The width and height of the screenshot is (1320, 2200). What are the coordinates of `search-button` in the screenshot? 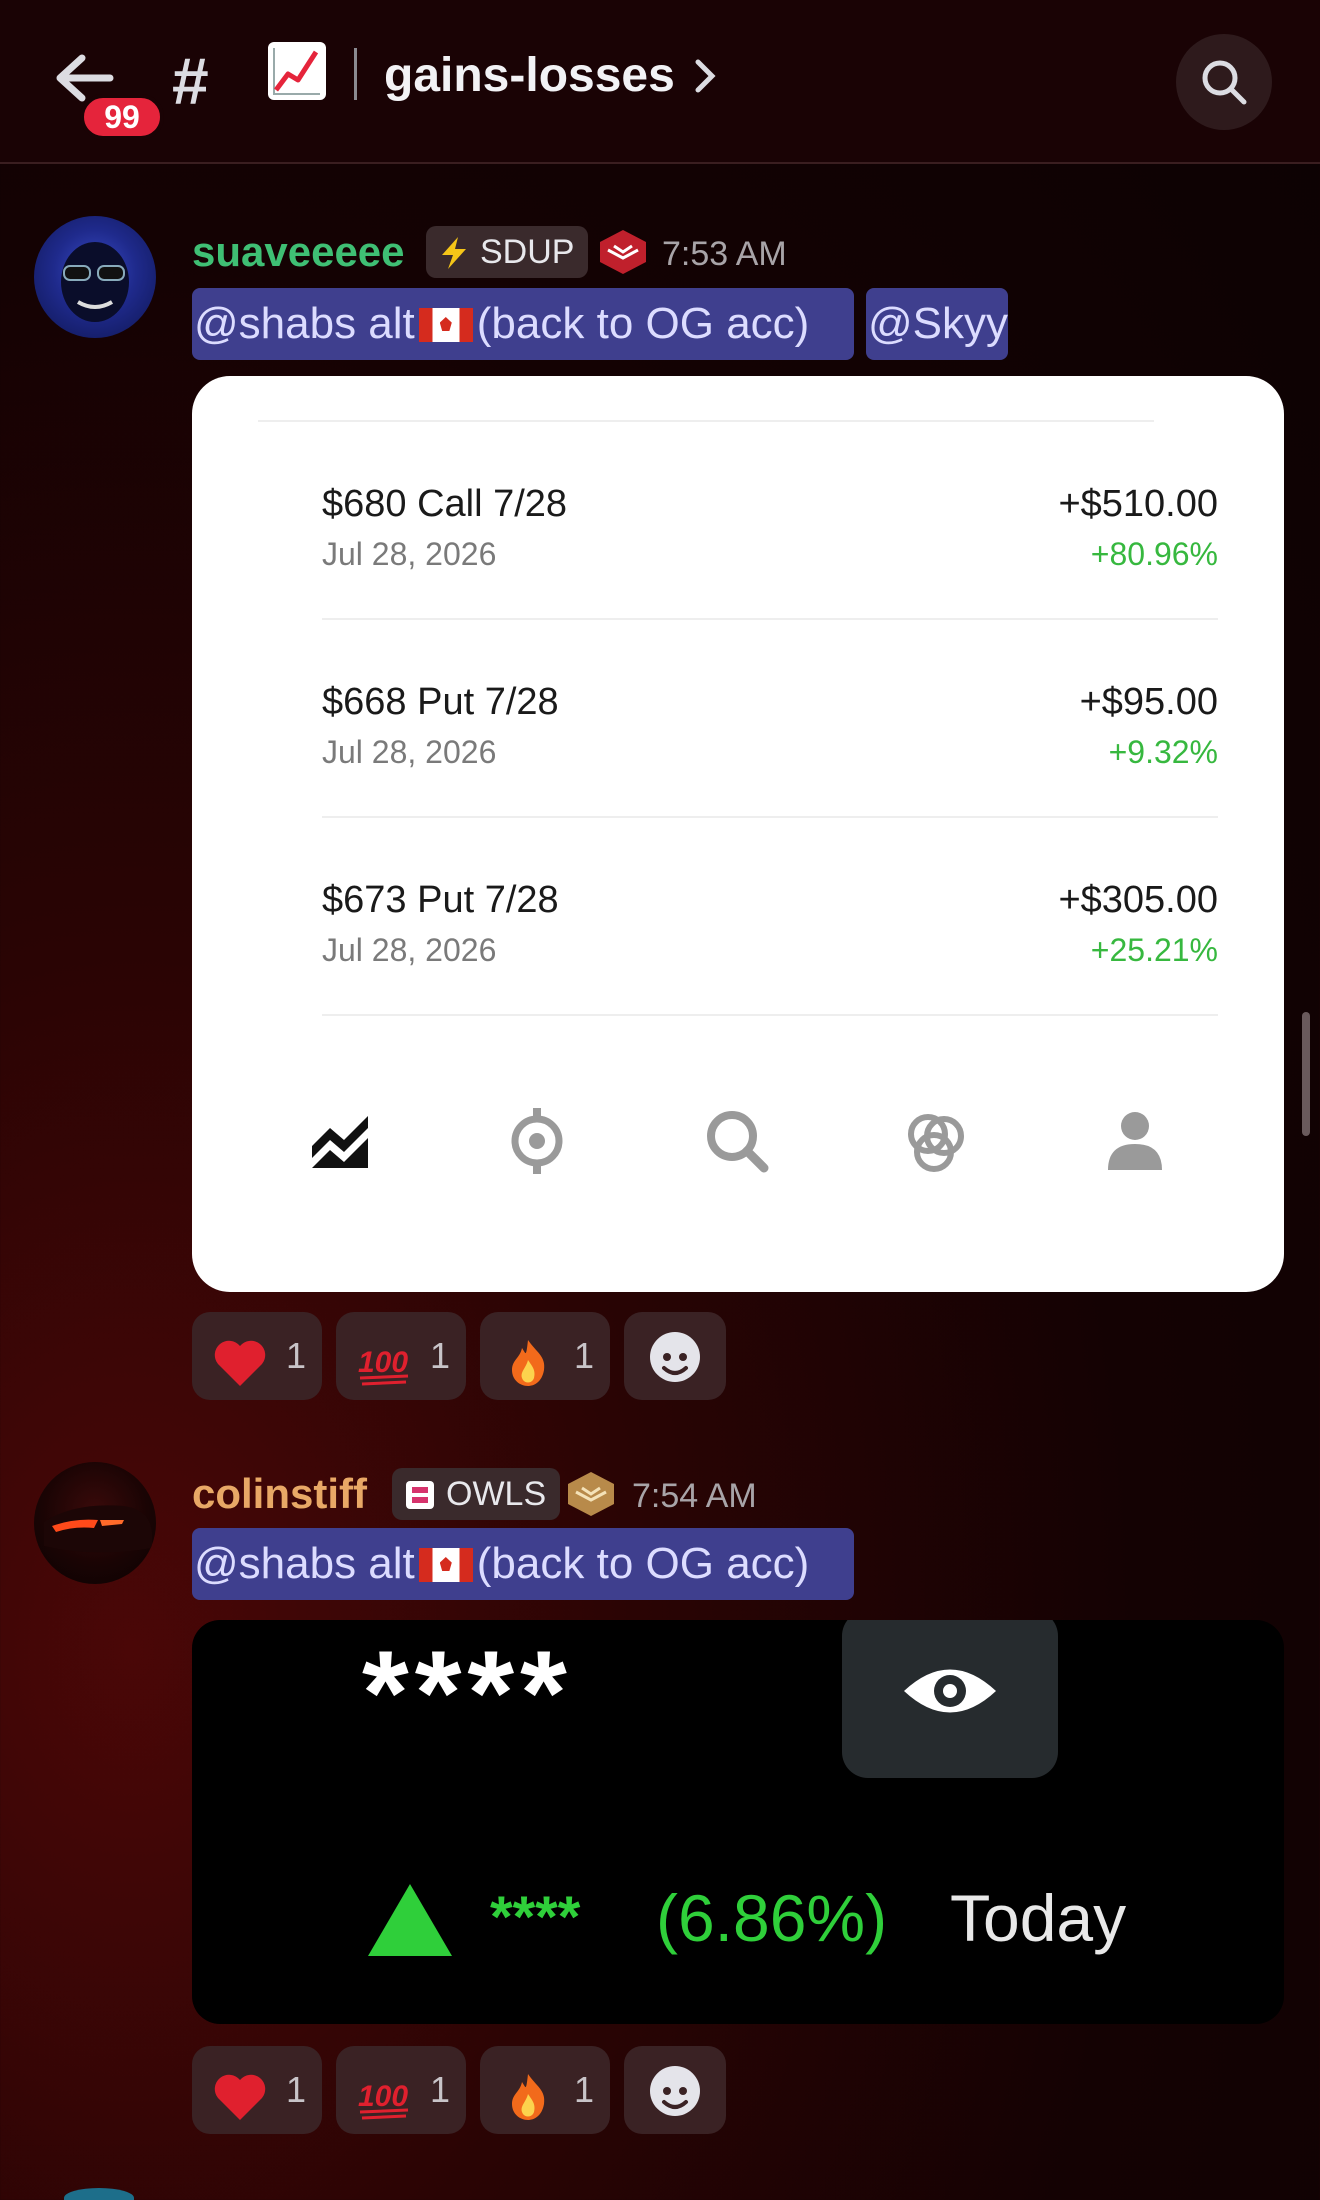 It's located at (1224, 82).